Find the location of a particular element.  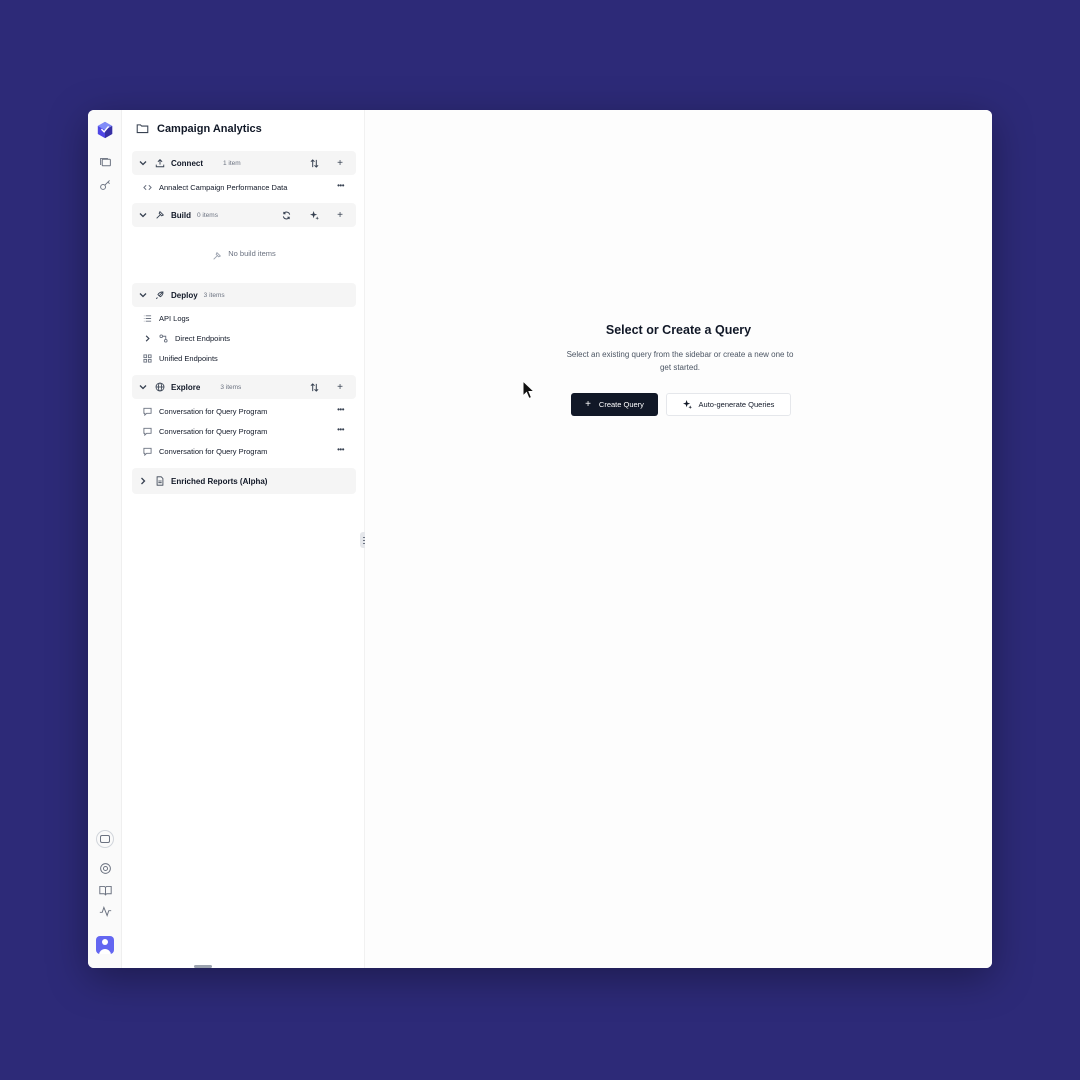

section-explore-label: Explore is located at coordinates (186, 387).